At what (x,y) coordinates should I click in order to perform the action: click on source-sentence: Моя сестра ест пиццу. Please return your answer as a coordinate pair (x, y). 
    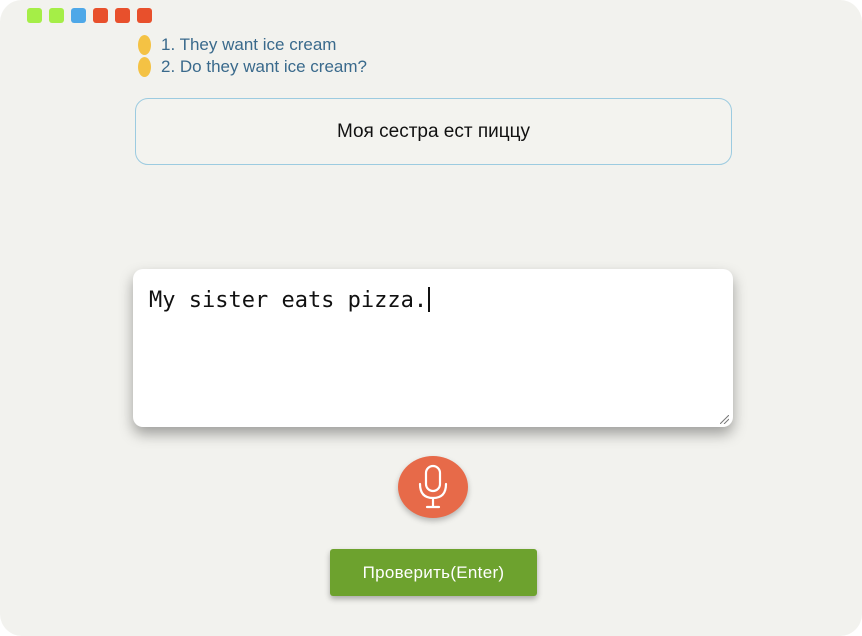
    Looking at the image, I should click on (433, 131).